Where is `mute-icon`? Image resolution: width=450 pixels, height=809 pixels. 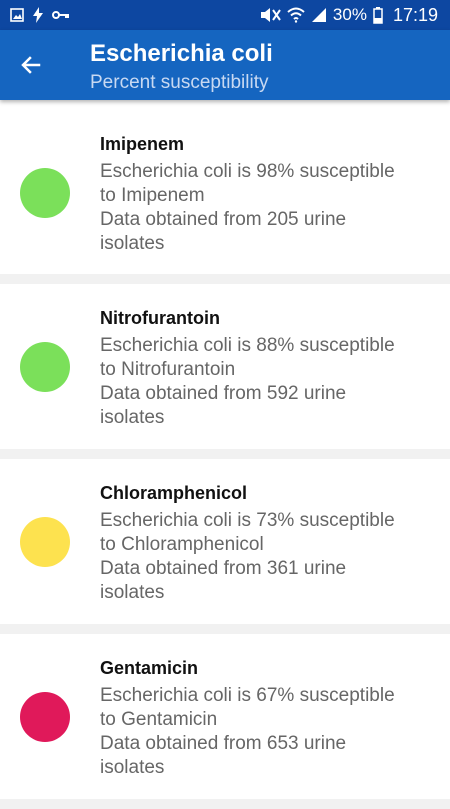 mute-icon is located at coordinates (270, 15).